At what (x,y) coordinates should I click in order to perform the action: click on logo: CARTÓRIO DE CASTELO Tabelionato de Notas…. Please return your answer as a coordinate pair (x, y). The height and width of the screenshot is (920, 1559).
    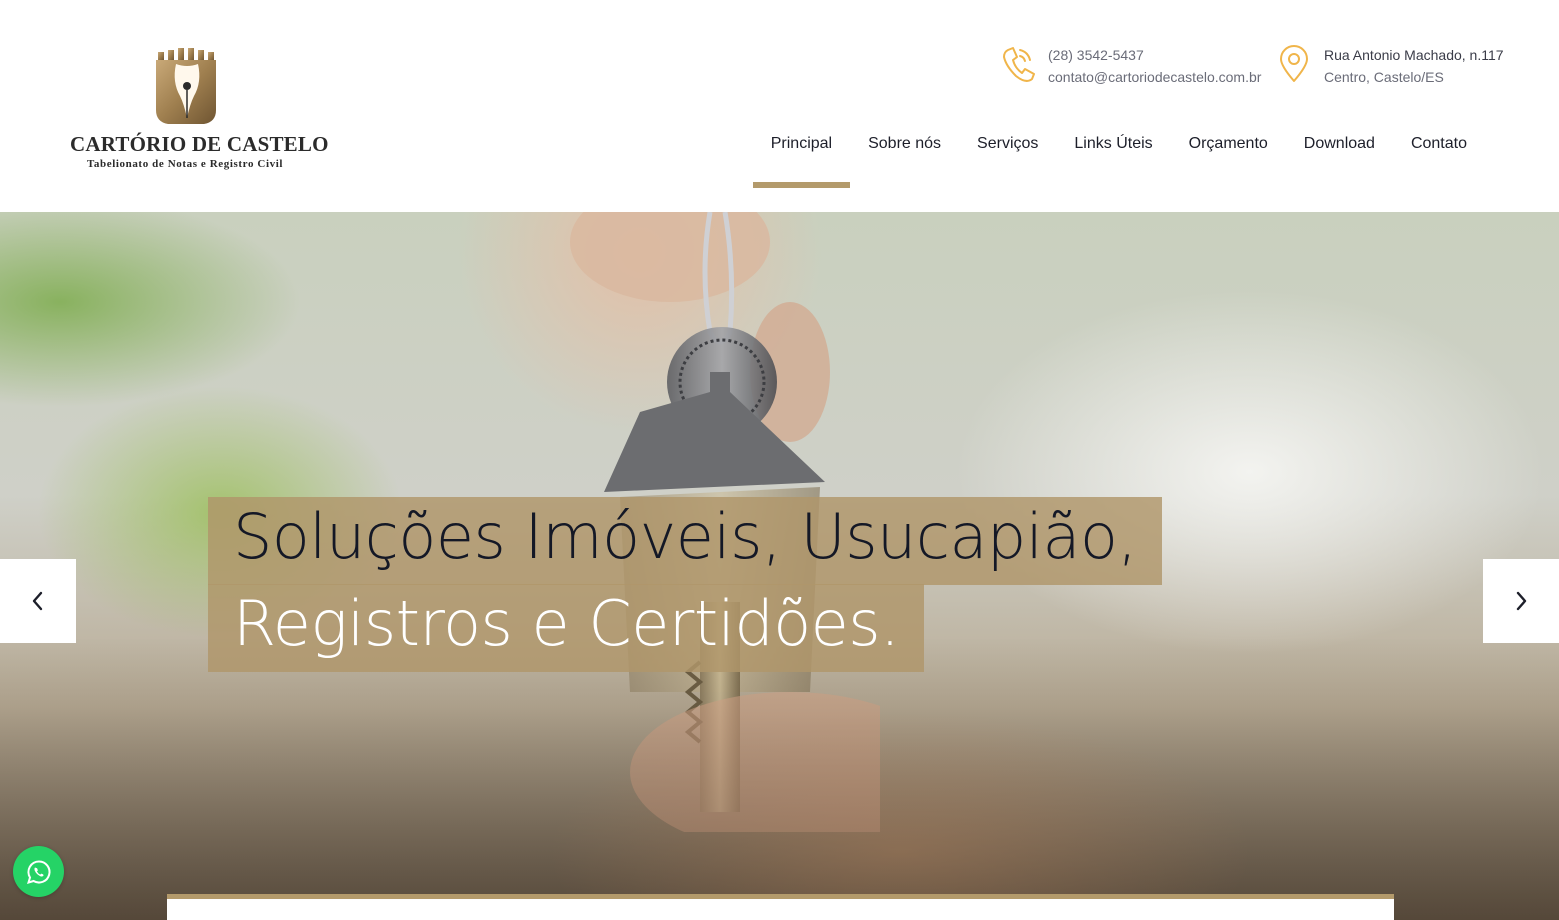
    Looking at the image, I should click on (199, 110).